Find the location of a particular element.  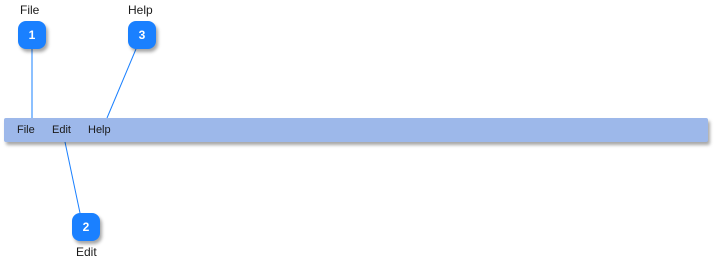

callout-badge-1: 1 is located at coordinates (32, 35).